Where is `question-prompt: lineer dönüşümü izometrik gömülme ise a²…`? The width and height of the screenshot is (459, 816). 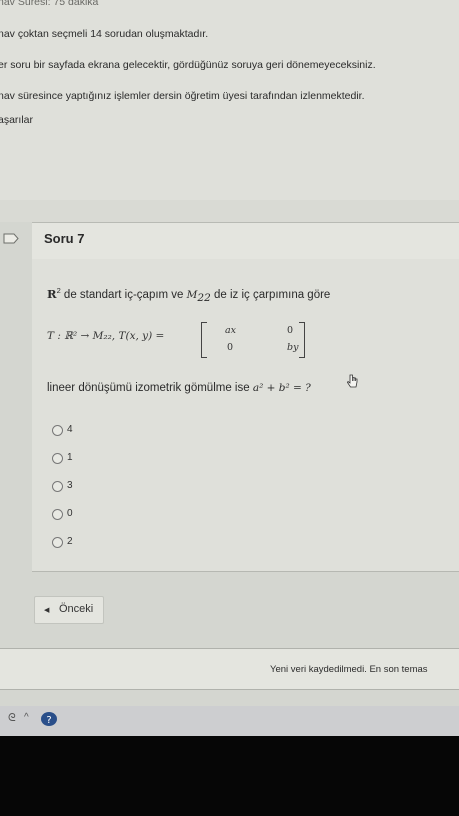
question-prompt: lineer dönüşümü izometrik gömülme ise a²… is located at coordinates (179, 388).